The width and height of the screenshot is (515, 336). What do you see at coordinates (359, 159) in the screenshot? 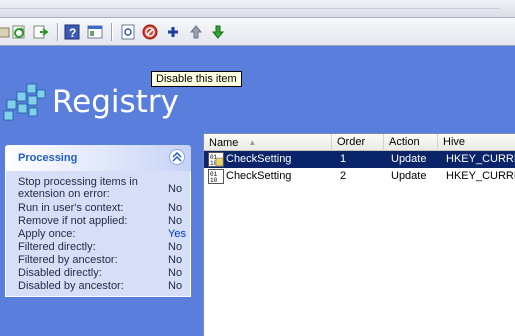
I see `table-row: 01 10 CheckSetting 1 Update HKEY_CURRE` at bounding box center [359, 159].